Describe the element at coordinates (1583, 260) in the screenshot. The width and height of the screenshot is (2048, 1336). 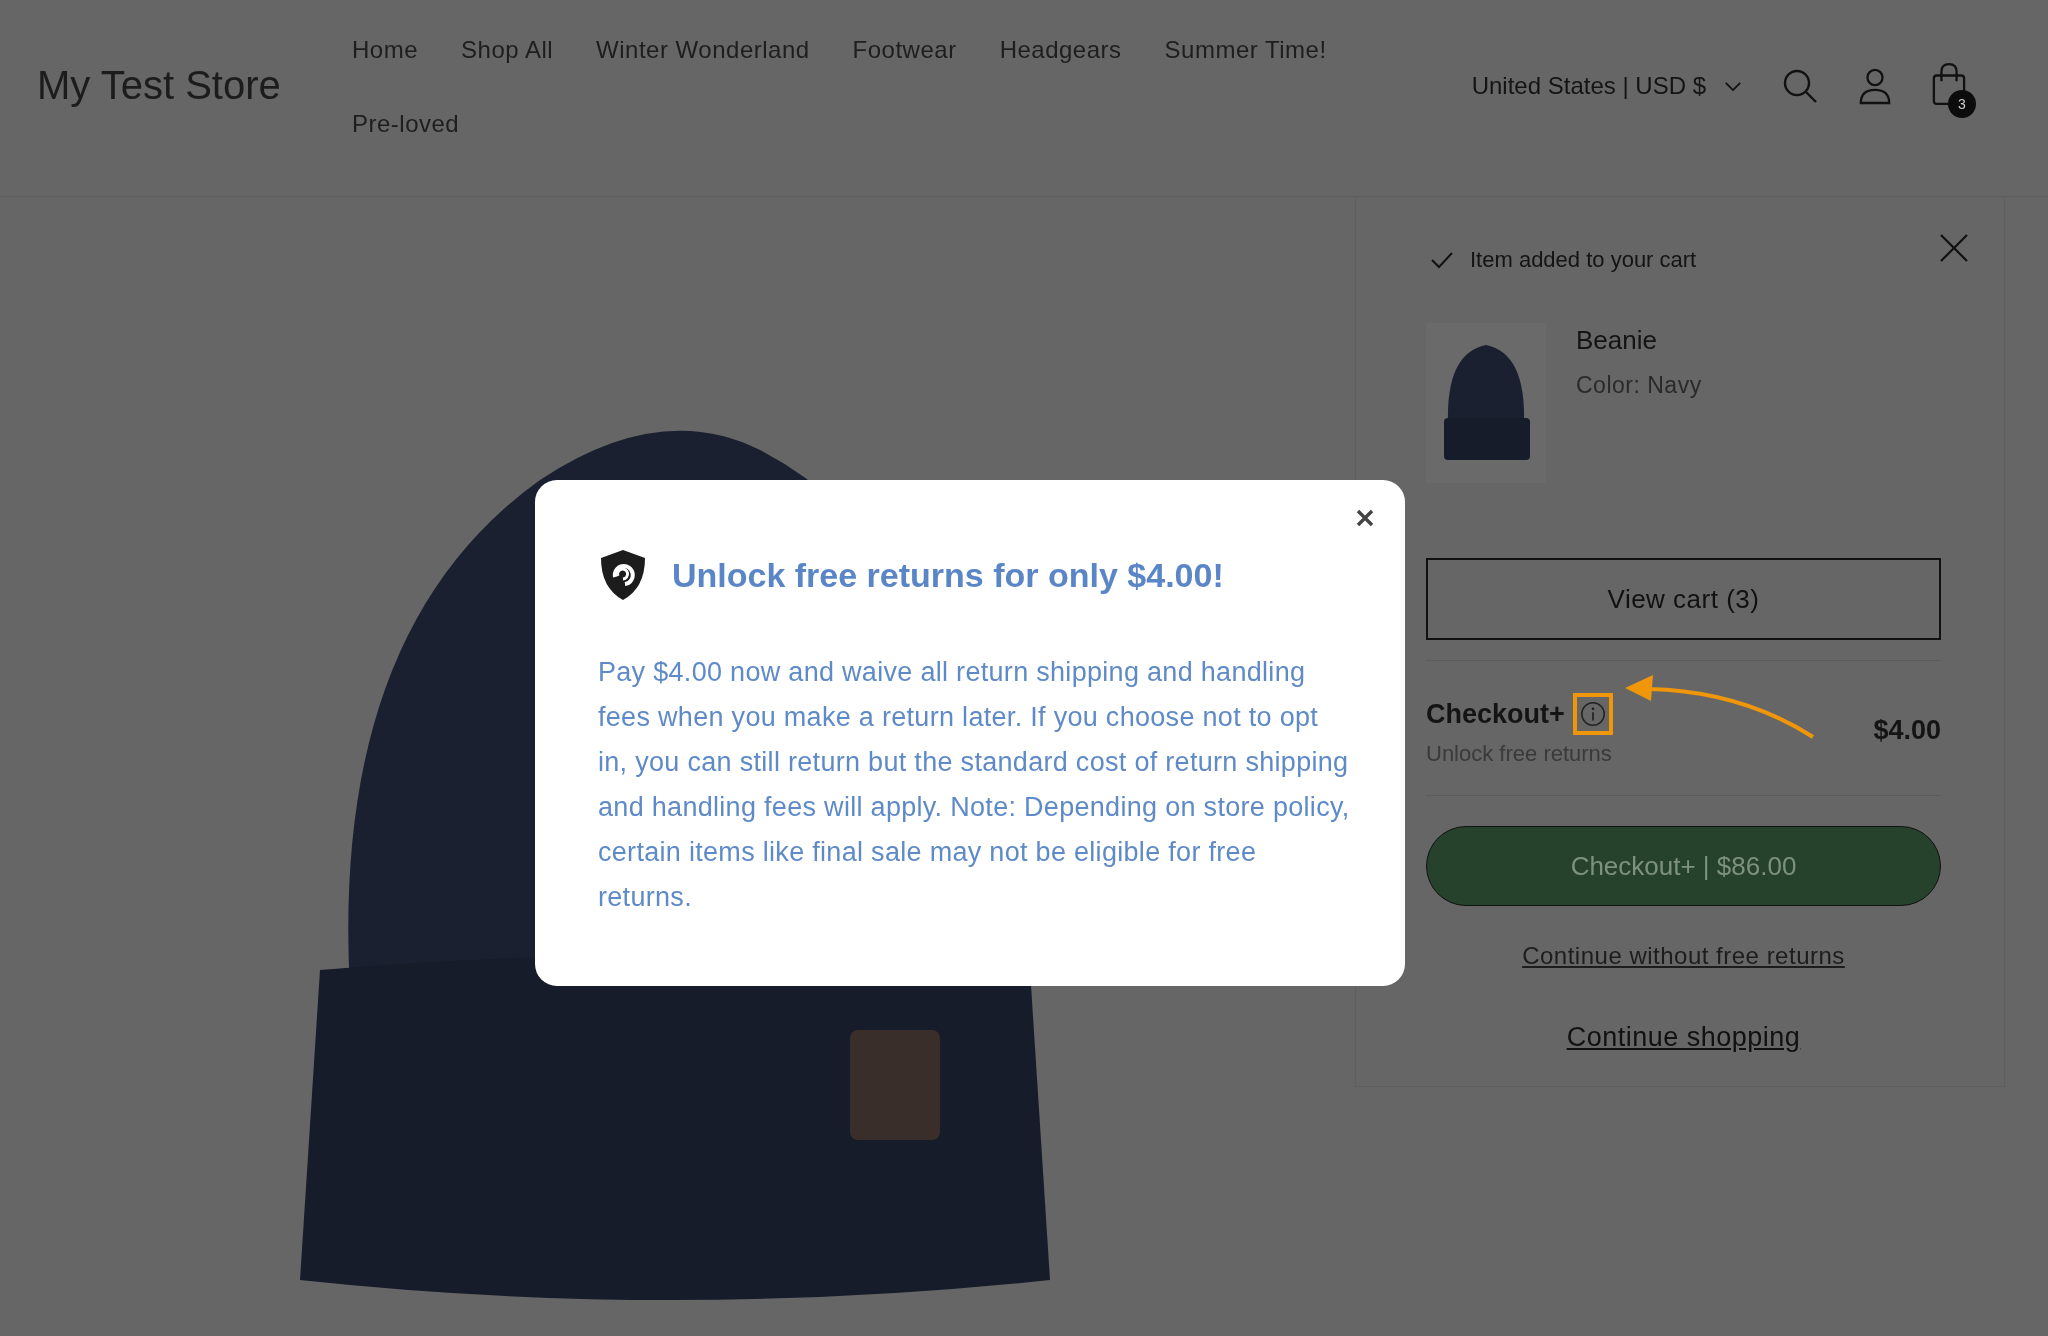
I see `added-notice: Item added to your cart` at that location.